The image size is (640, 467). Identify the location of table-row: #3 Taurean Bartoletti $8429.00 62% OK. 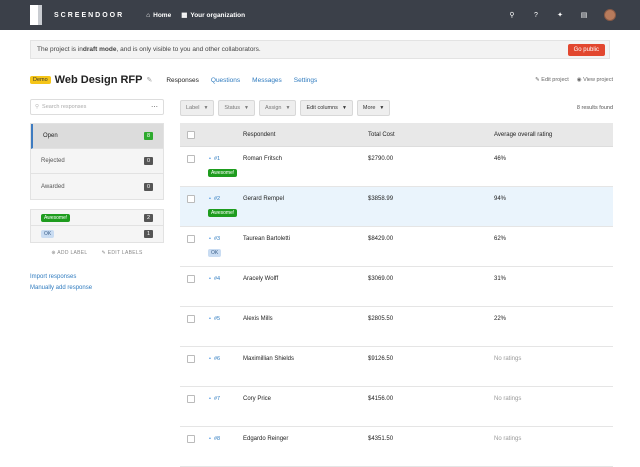
(396, 247).